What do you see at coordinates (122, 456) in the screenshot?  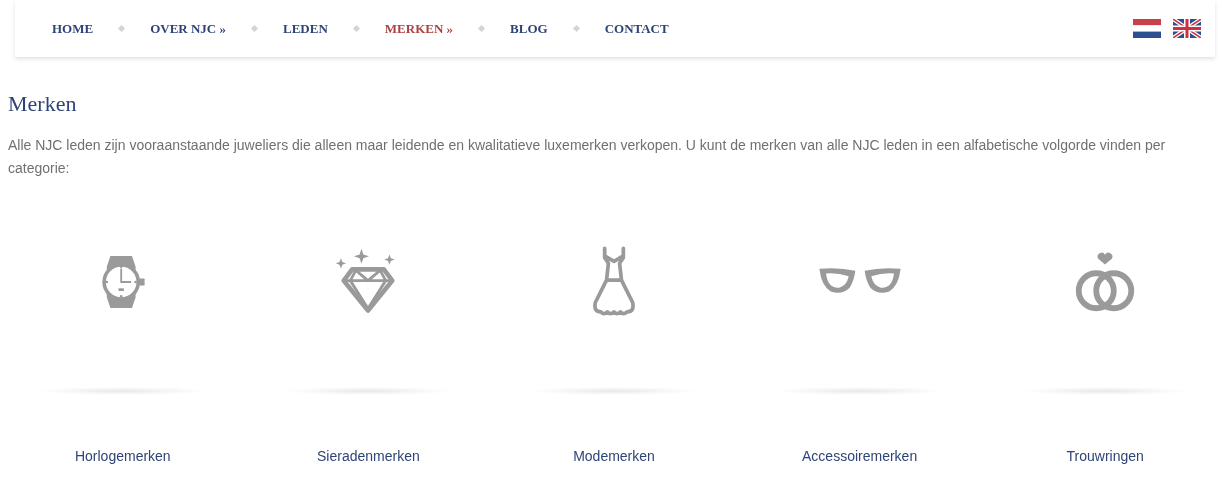 I see `category-link: Horlogemerken` at bounding box center [122, 456].